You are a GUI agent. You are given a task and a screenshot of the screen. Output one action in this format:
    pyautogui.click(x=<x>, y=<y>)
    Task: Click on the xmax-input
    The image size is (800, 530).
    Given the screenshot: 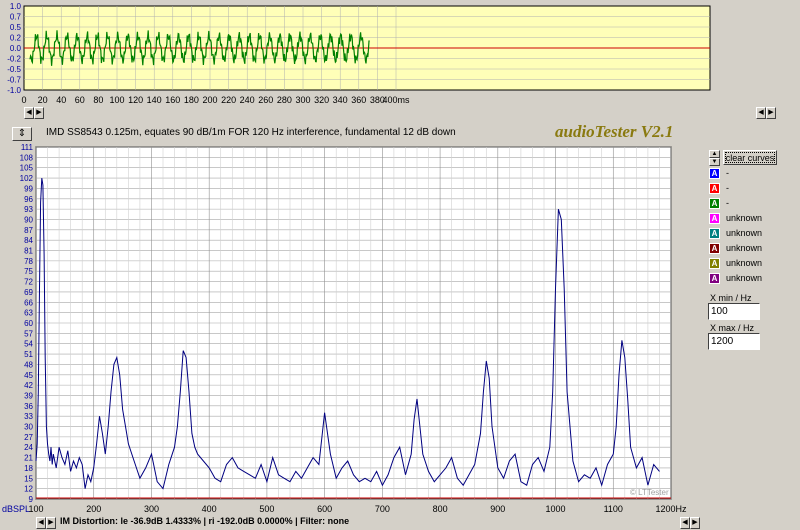 What is the action you would take?
    pyautogui.click(x=734, y=341)
    